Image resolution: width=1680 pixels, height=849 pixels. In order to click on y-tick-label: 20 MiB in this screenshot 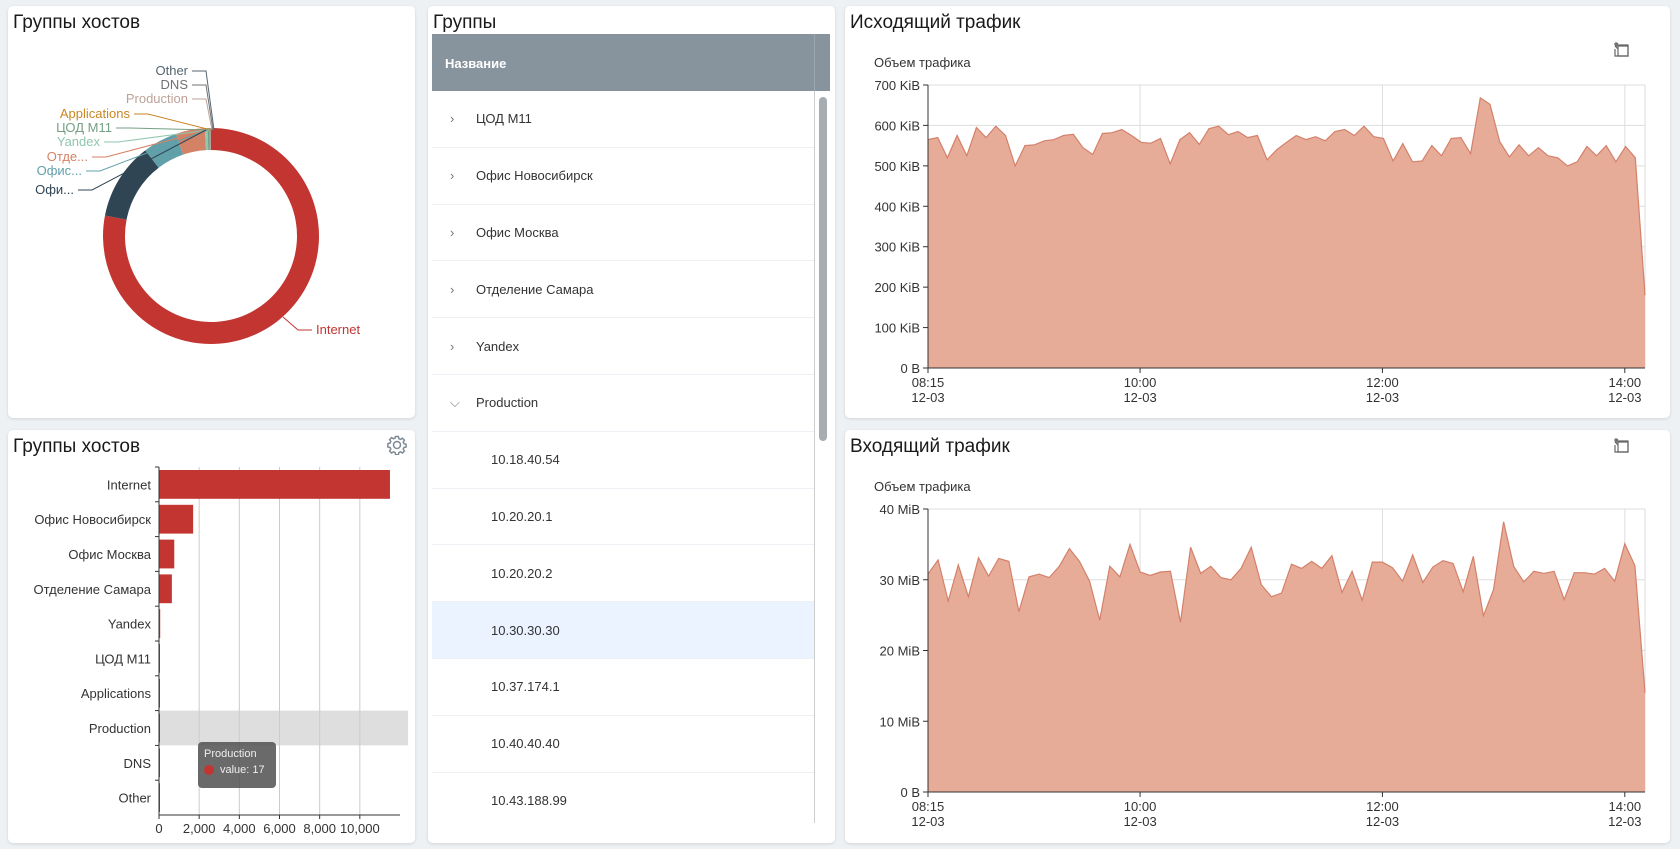, I will do `click(900, 651)`.